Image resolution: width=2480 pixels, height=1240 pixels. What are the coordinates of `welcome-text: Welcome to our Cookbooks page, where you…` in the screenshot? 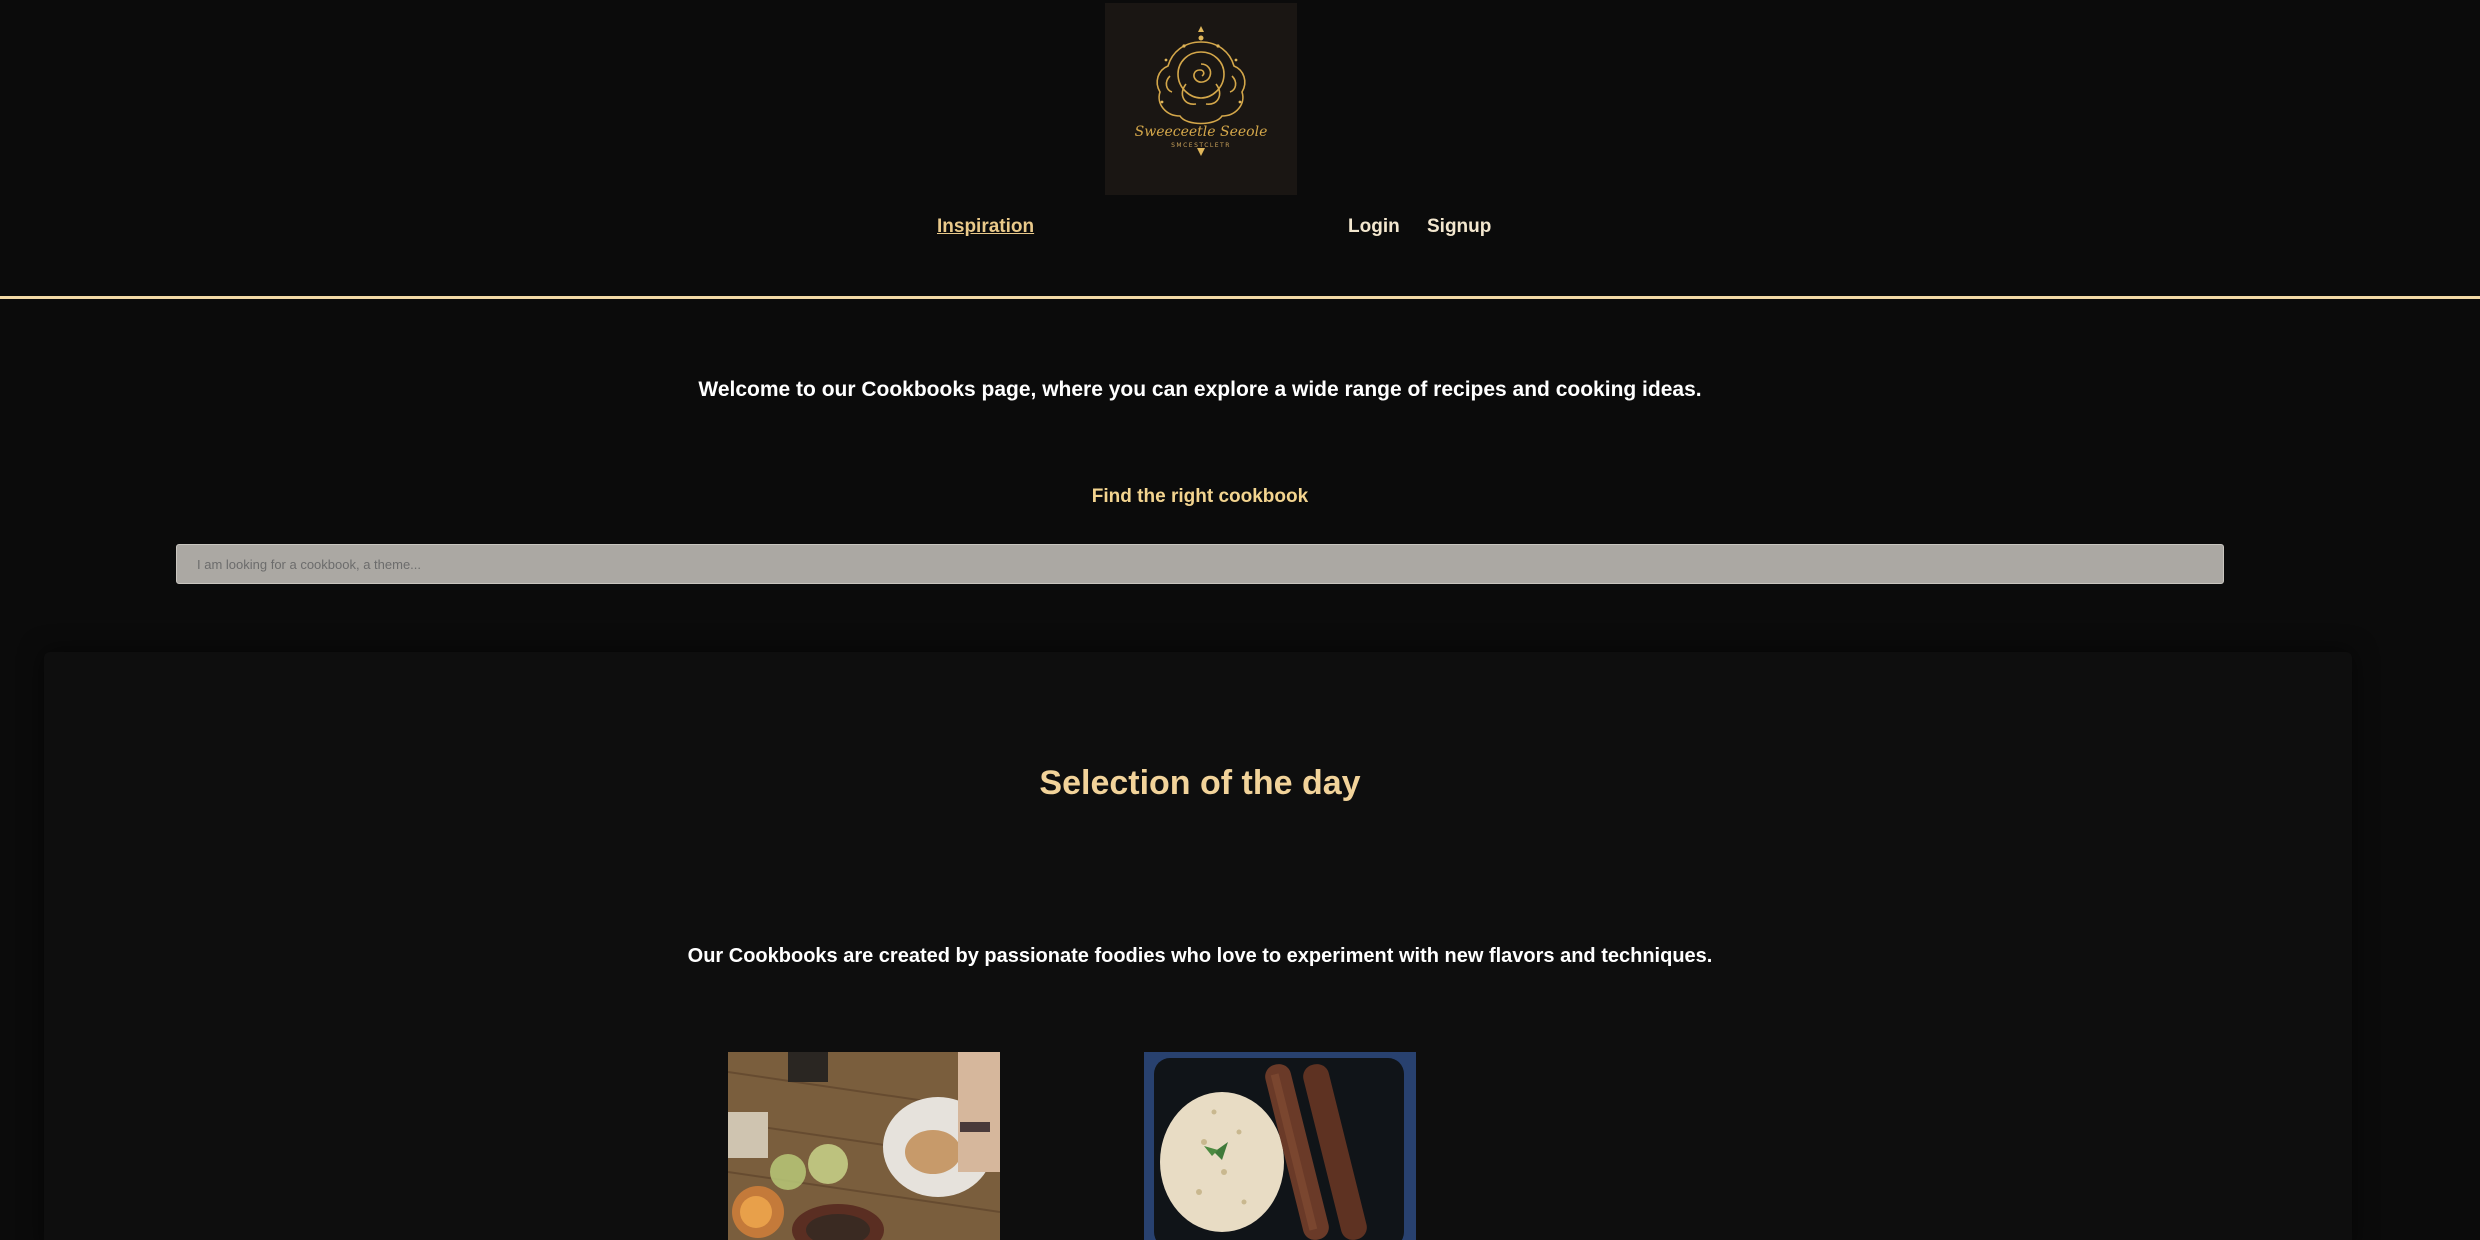 It's located at (1200, 389).